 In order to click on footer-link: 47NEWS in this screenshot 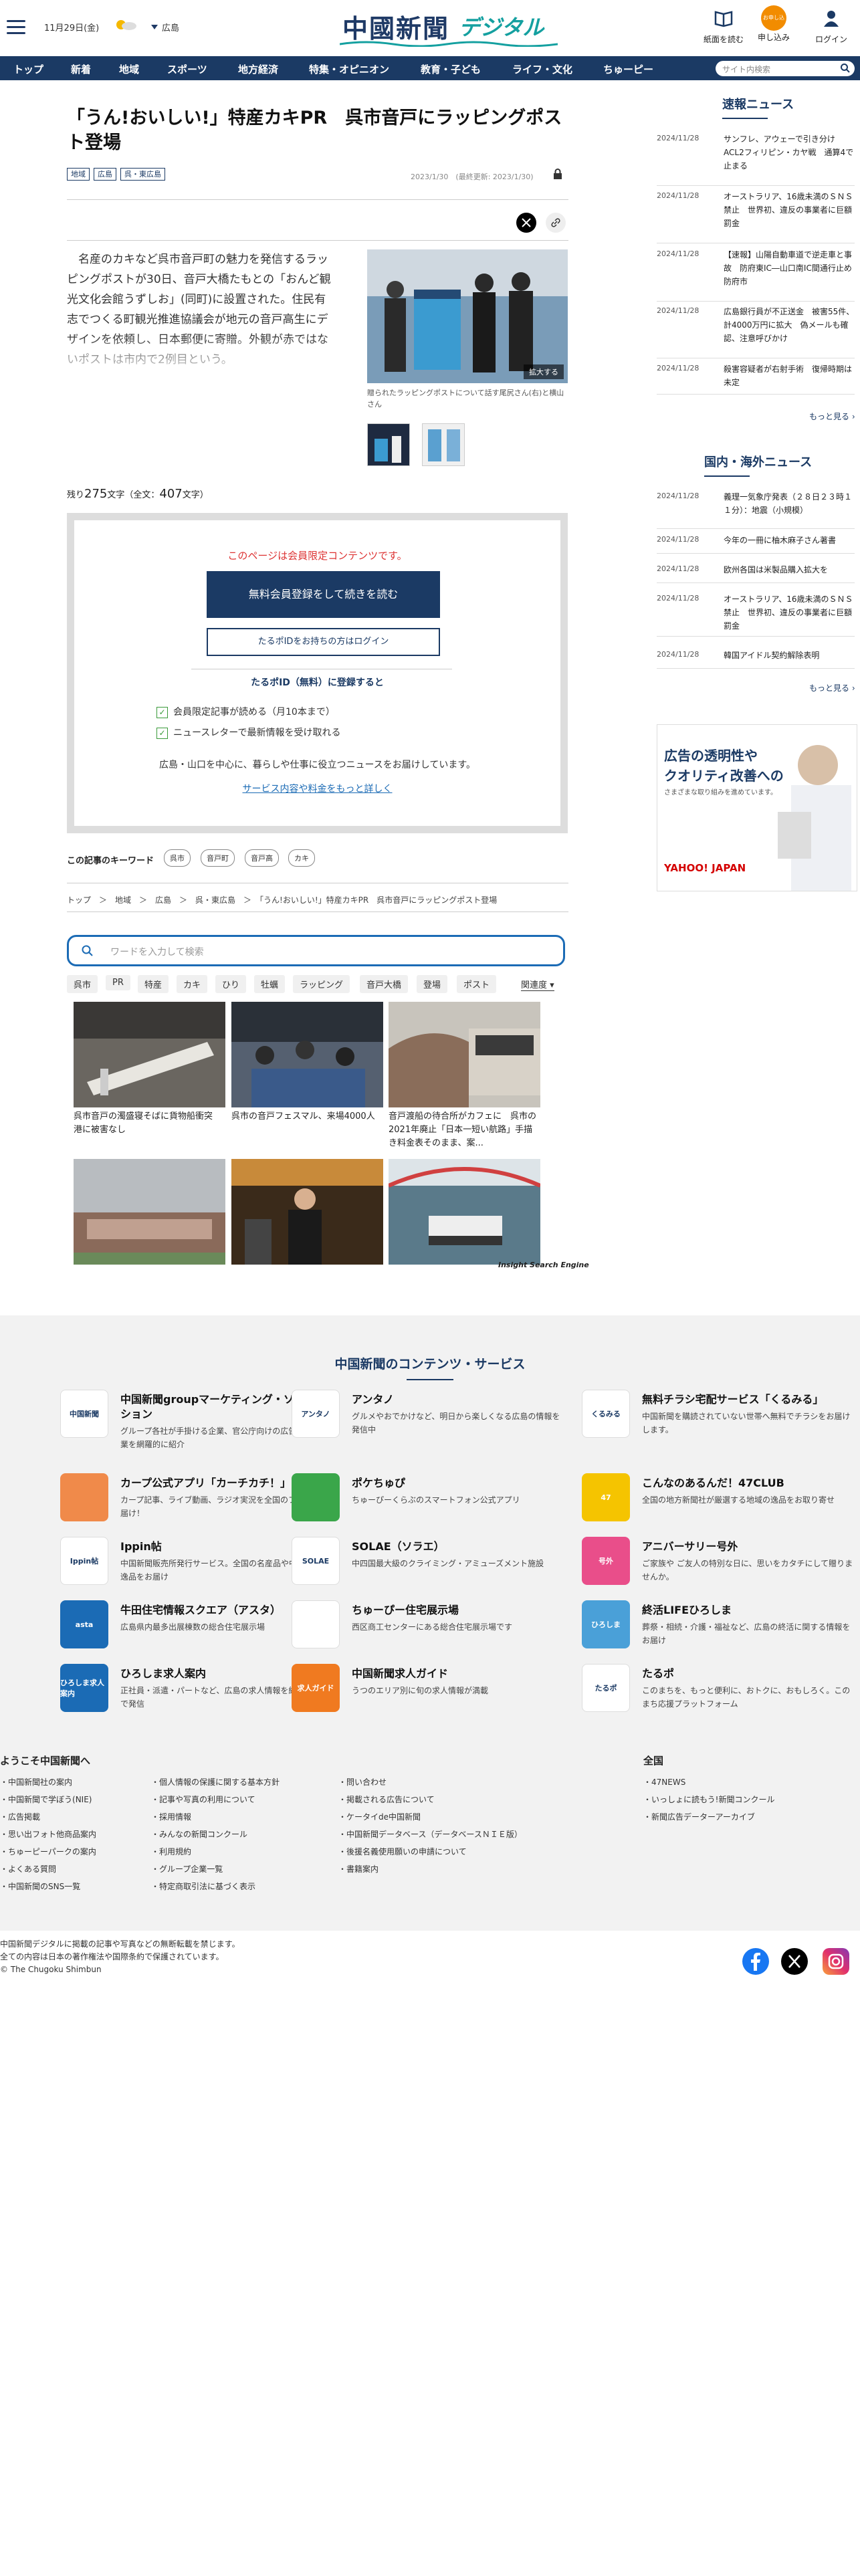, I will do `click(708, 1783)`.